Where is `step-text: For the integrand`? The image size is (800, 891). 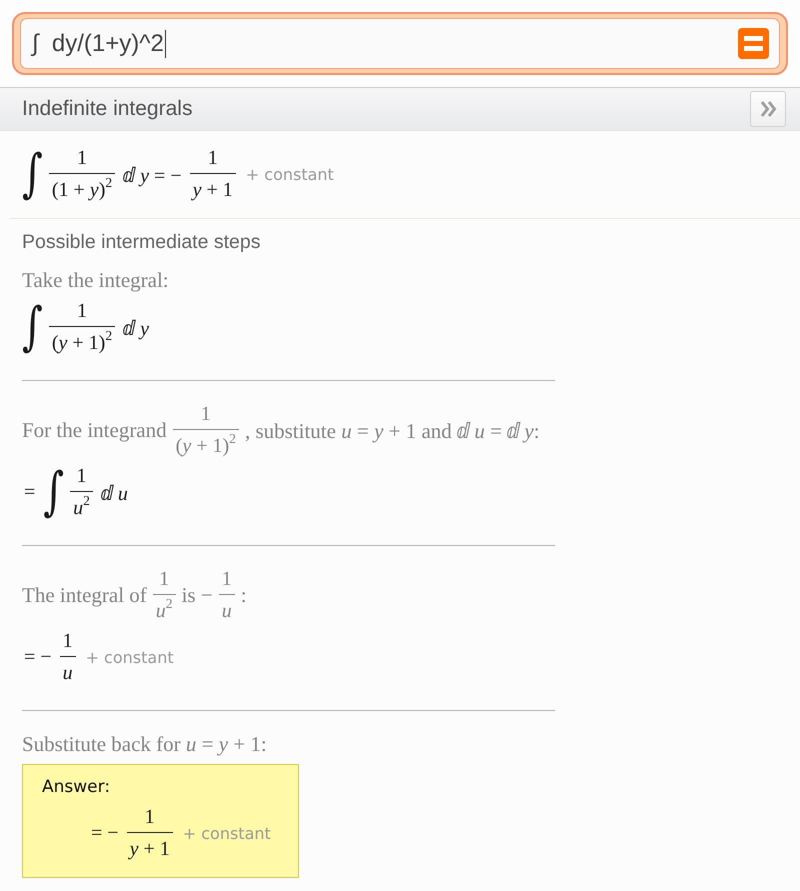
step-text: For the integrand is located at coordinates (94, 430).